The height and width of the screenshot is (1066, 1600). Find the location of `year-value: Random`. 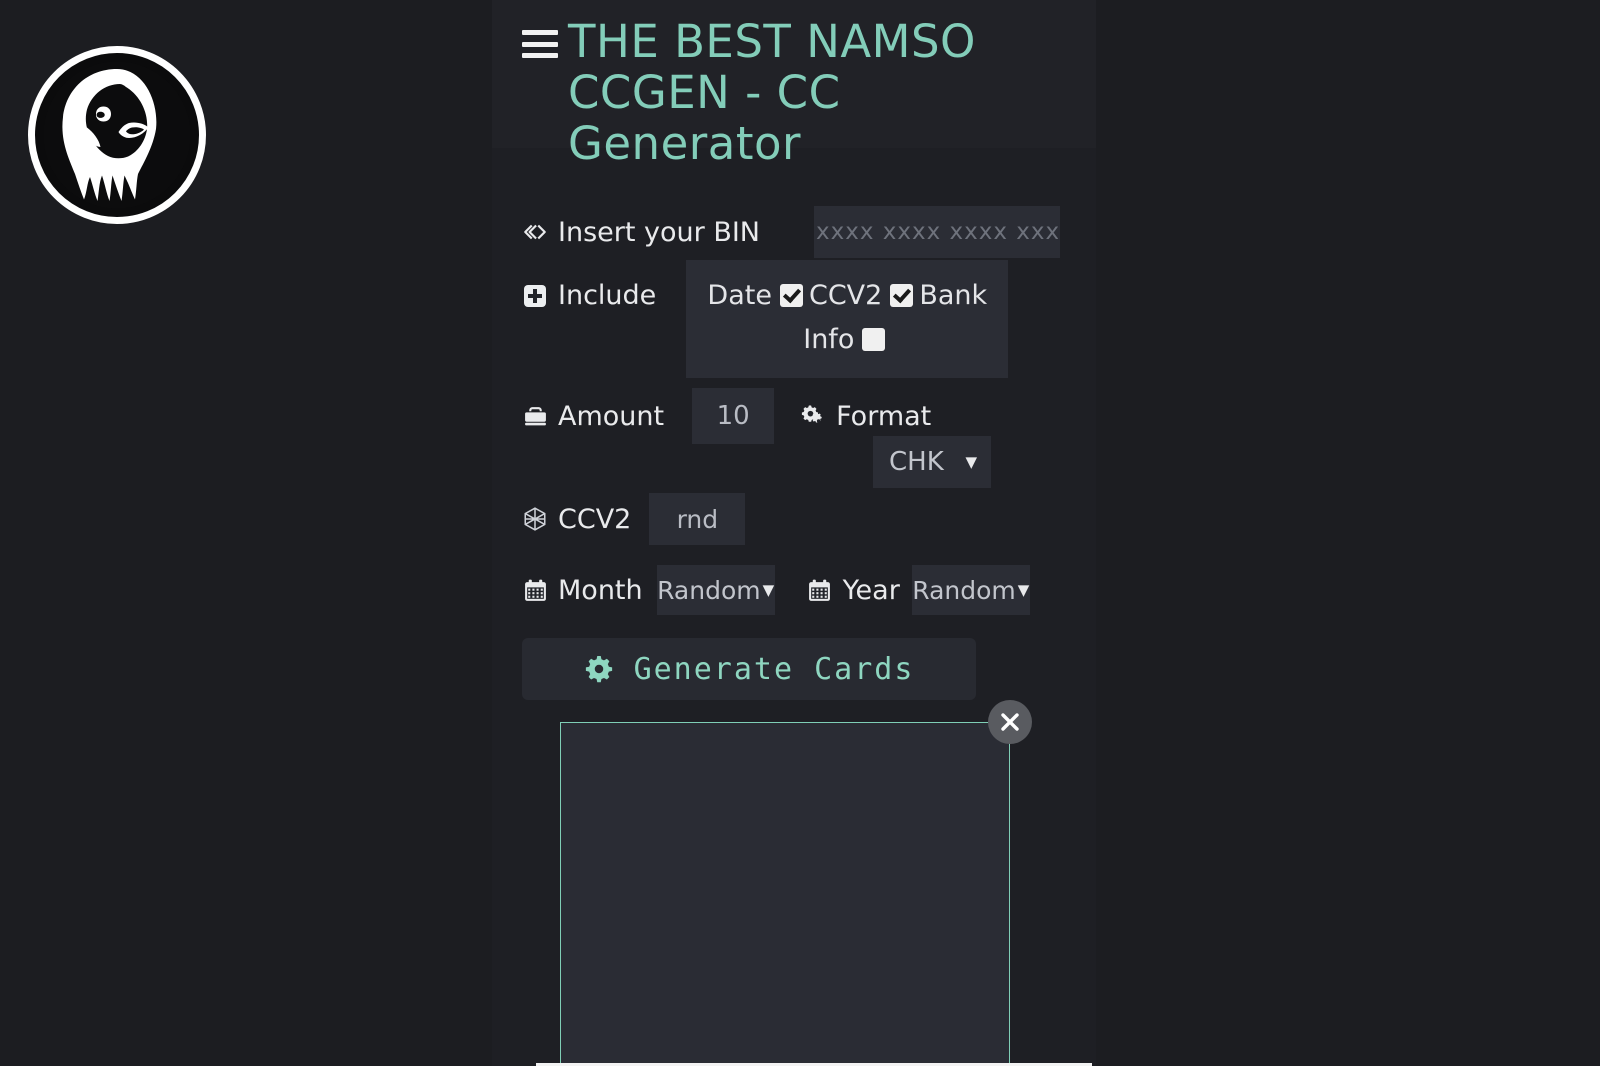

year-value: Random is located at coordinates (964, 590).